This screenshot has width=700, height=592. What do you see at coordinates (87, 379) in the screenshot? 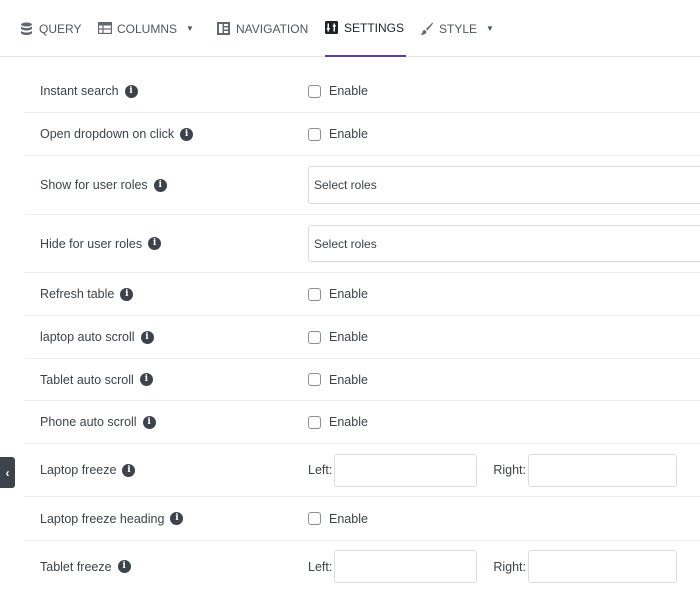
I see `setting-label-text: Tablet auto scroll` at bounding box center [87, 379].